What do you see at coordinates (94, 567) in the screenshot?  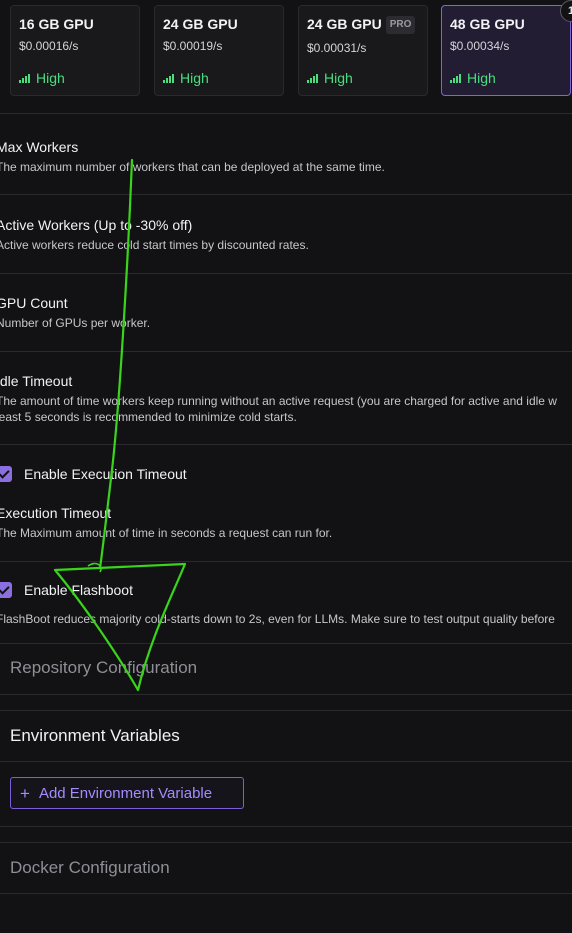 I see `annotation-arrow-join` at bounding box center [94, 567].